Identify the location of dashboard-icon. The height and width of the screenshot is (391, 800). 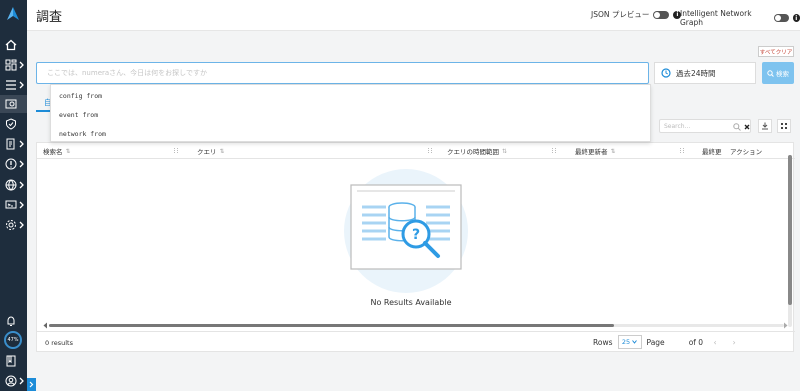
(11, 65).